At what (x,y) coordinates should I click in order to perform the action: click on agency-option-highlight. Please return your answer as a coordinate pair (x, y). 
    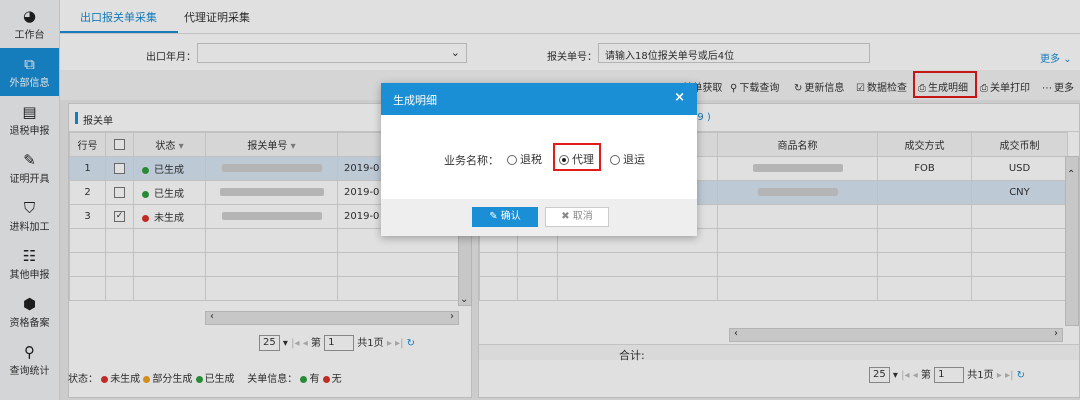
    Looking at the image, I should click on (577, 157).